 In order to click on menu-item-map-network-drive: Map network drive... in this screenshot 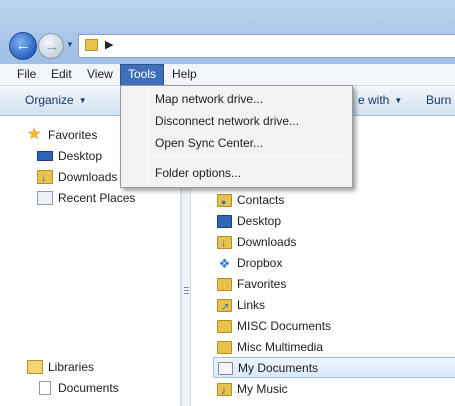, I will do `click(236, 99)`.